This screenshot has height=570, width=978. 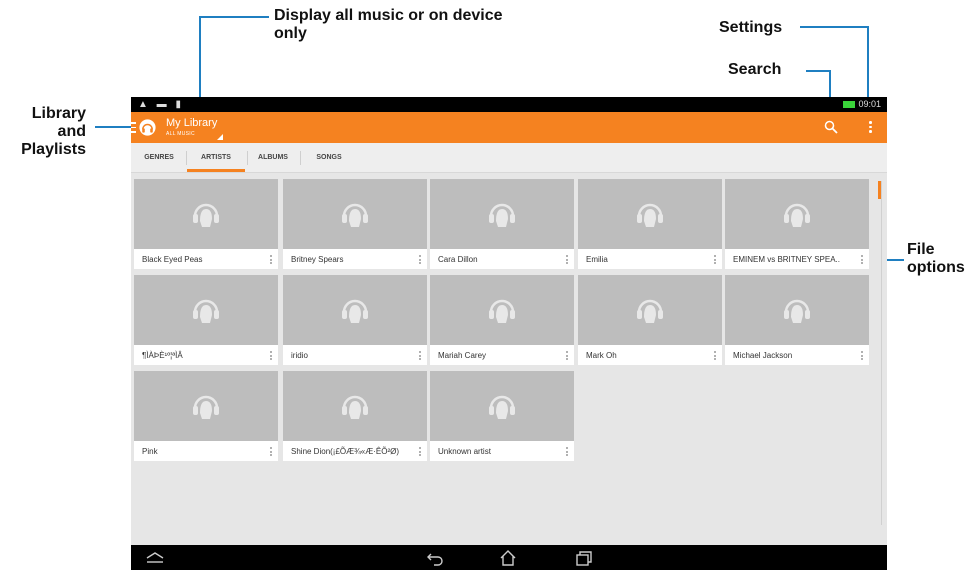 I want to click on artist-card: Pink, so click(x=206, y=416).